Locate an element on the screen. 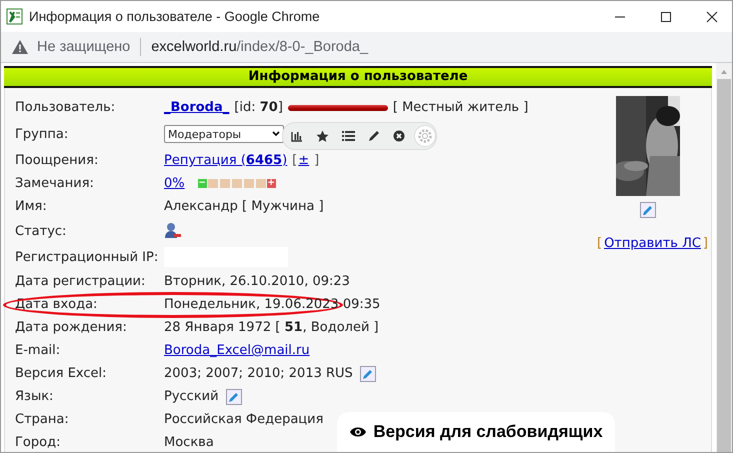 The width and height of the screenshot is (733, 453). field-value: Понедельник, 19.06.2023 09:35 is located at coordinates (272, 304).